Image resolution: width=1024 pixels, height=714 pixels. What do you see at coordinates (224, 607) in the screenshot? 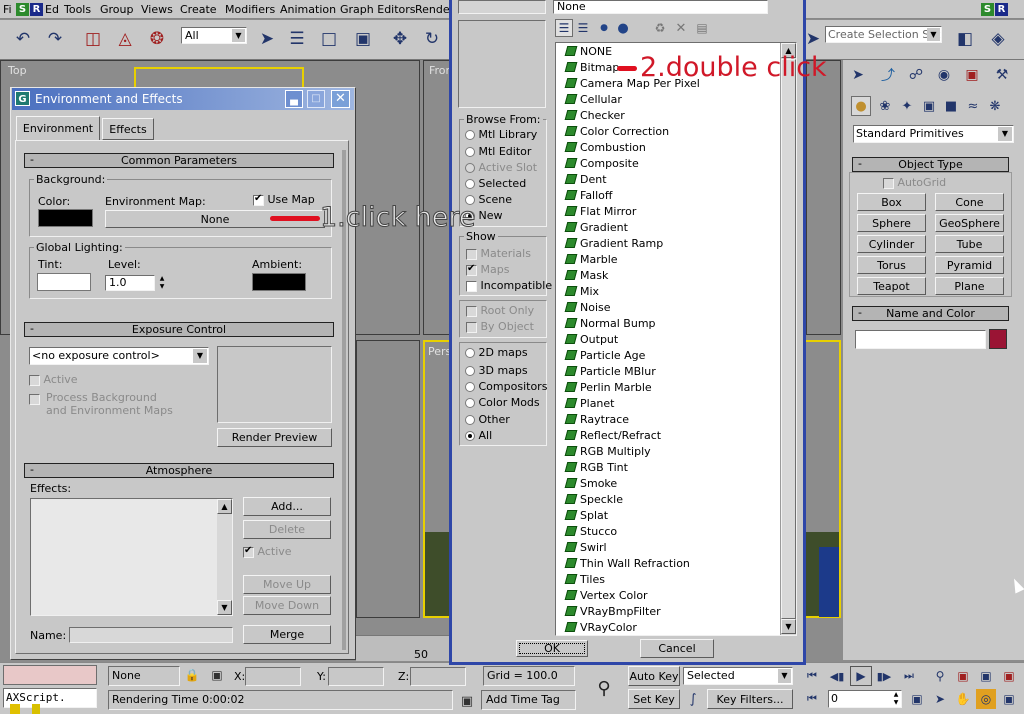
I see `scroll-down-icon: ▼` at bounding box center [224, 607].